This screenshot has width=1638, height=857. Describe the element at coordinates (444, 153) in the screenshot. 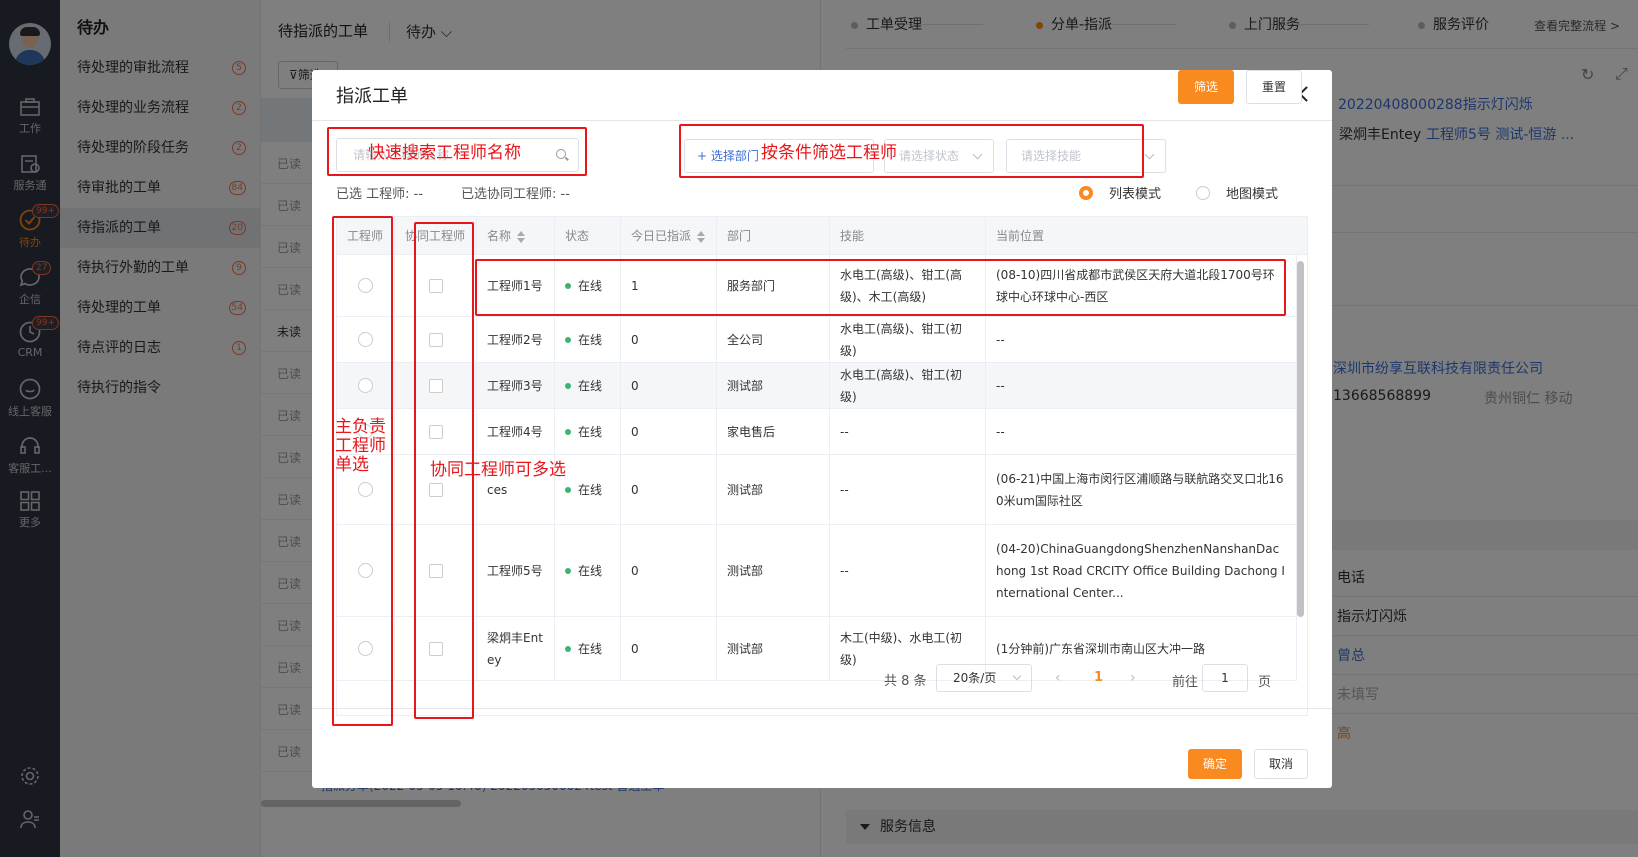

I see `annotation-search-text: 快速搜索工程师名称` at that location.